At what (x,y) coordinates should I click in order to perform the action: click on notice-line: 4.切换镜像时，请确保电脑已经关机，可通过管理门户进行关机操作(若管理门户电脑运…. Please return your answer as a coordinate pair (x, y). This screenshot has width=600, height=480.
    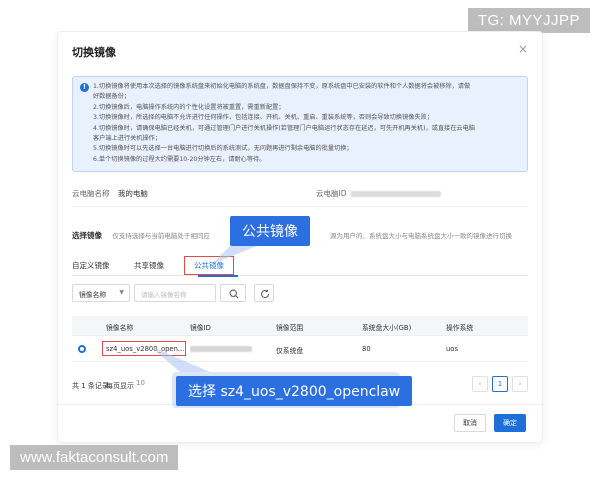
    Looking at the image, I should click on (284, 128).